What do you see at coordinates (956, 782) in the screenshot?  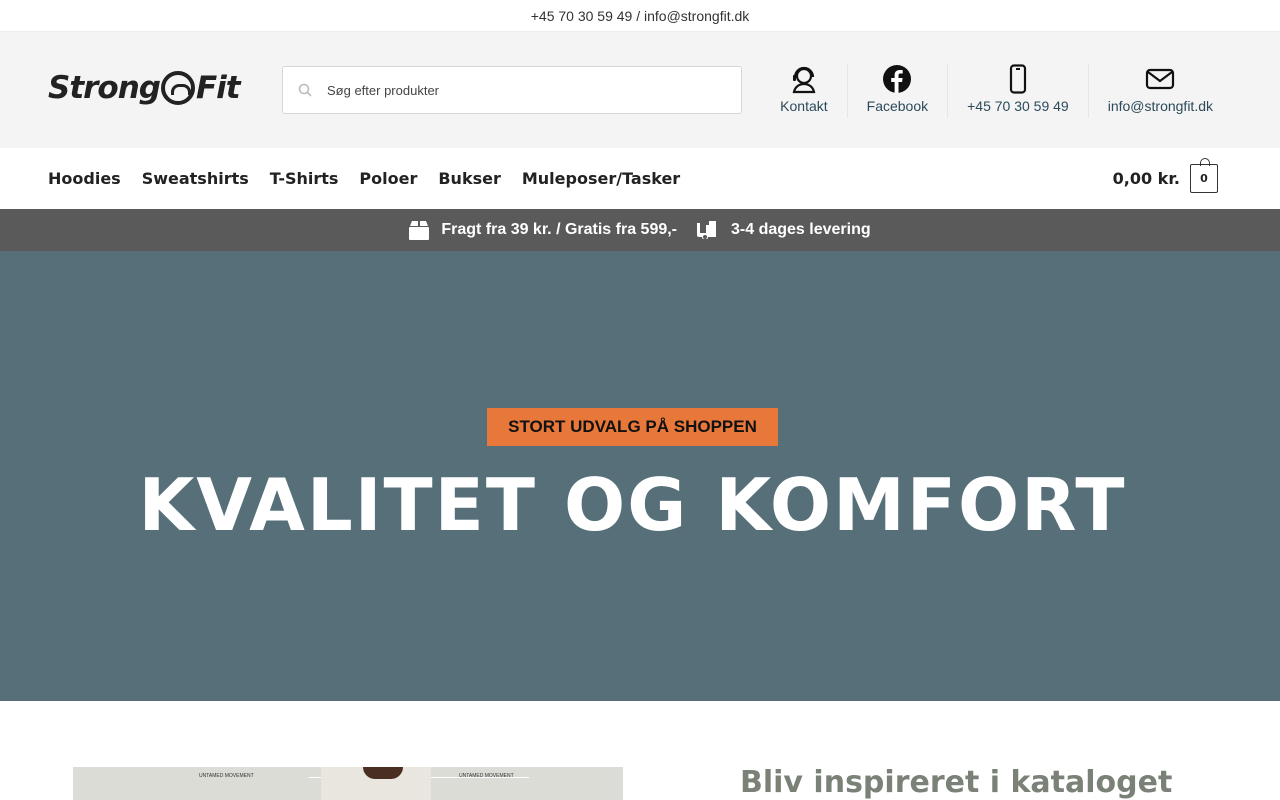 I see `catalog-heading: Bliv inspireret i kataloget` at bounding box center [956, 782].